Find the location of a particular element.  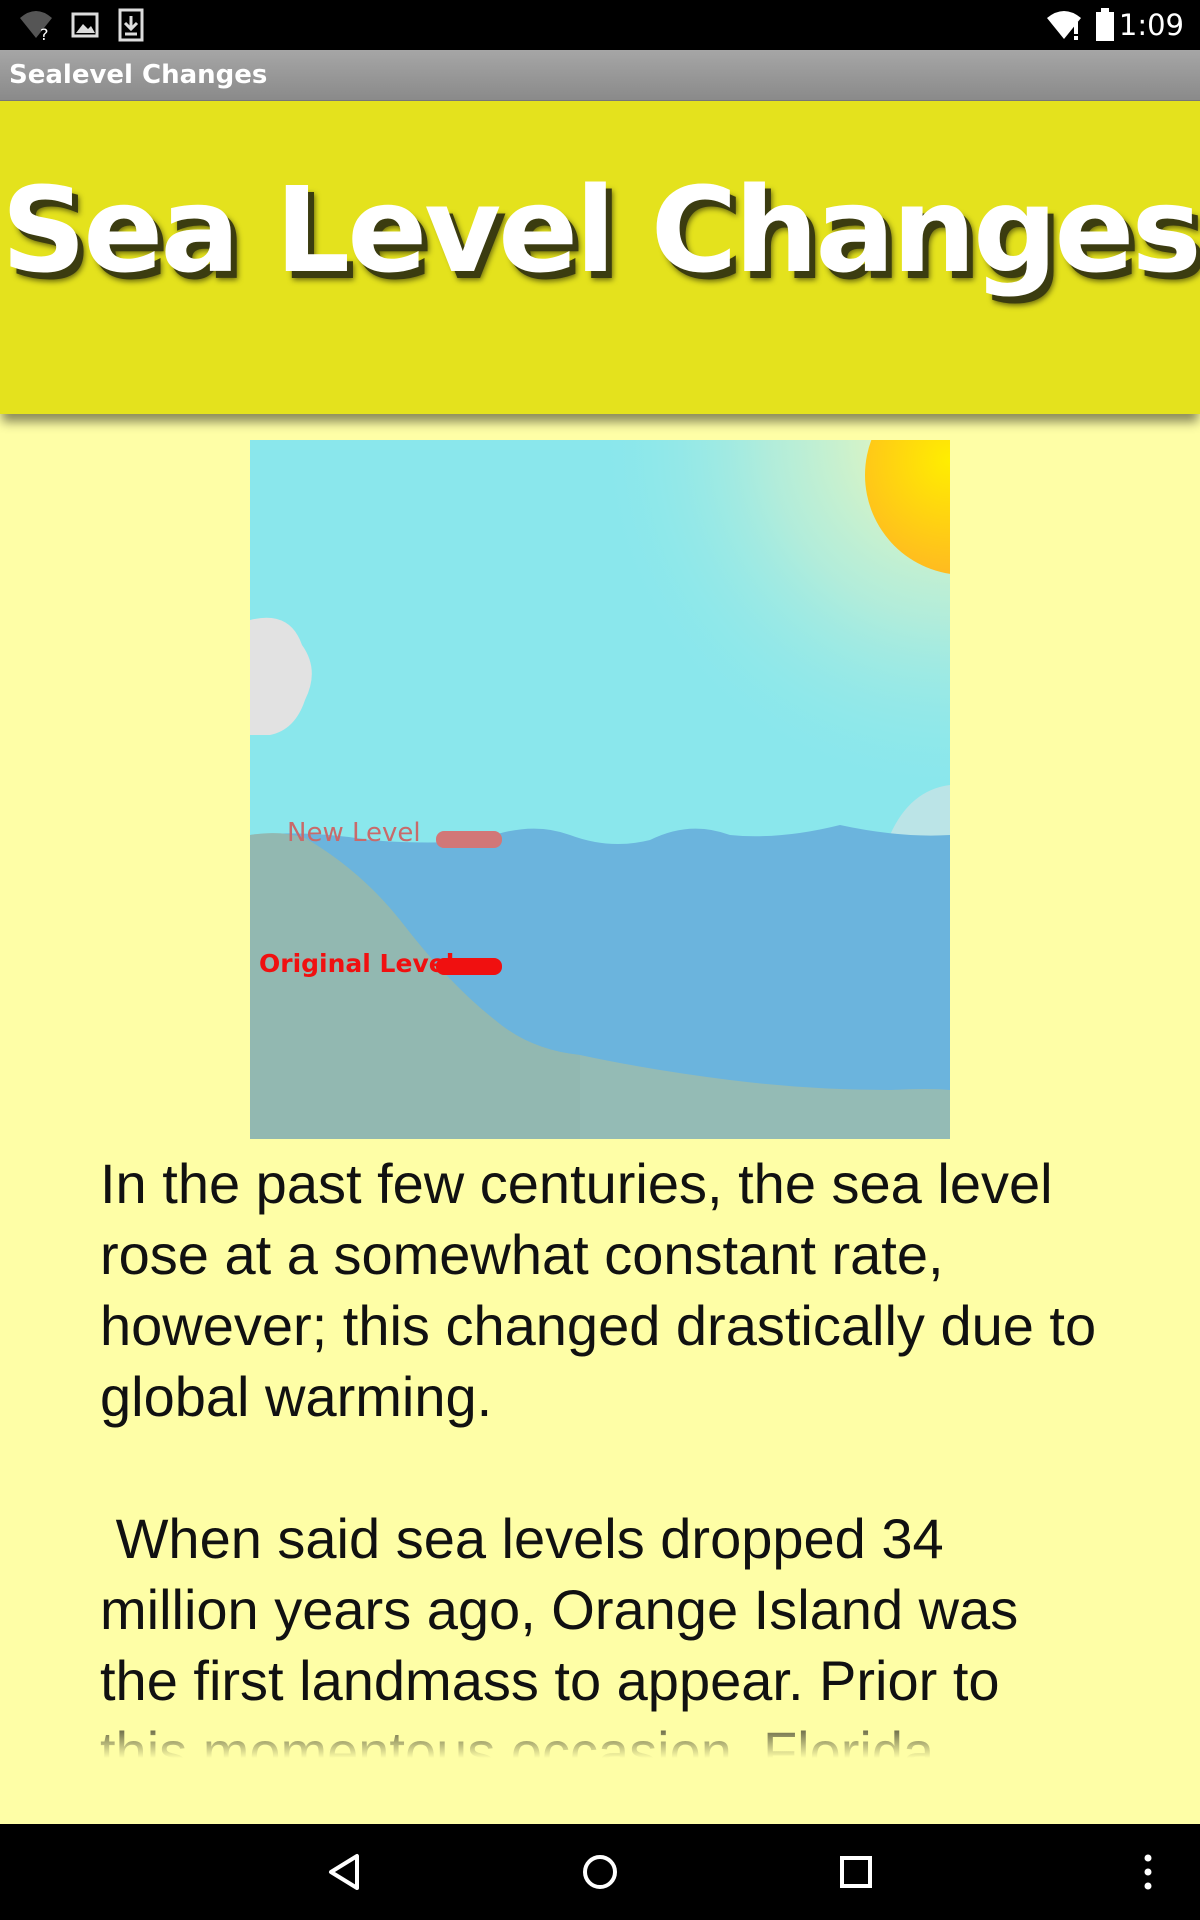

new-level-label: New Level is located at coordinates (354, 833).